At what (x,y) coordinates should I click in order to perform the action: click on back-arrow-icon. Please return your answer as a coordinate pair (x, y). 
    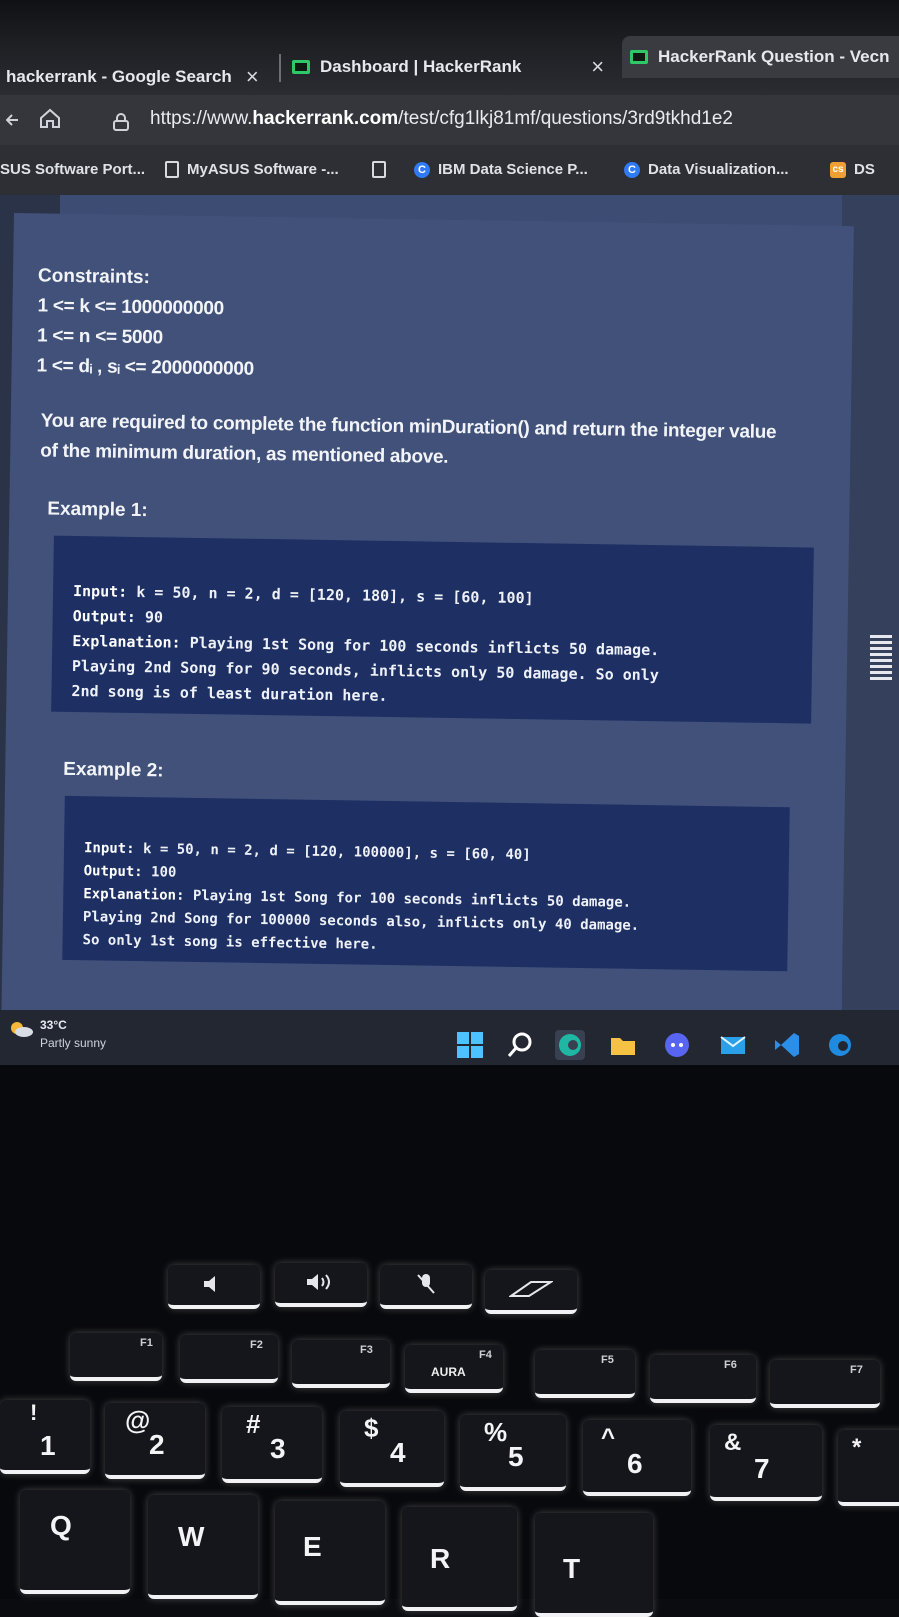
    Looking at the image, I should click on (13, 120).